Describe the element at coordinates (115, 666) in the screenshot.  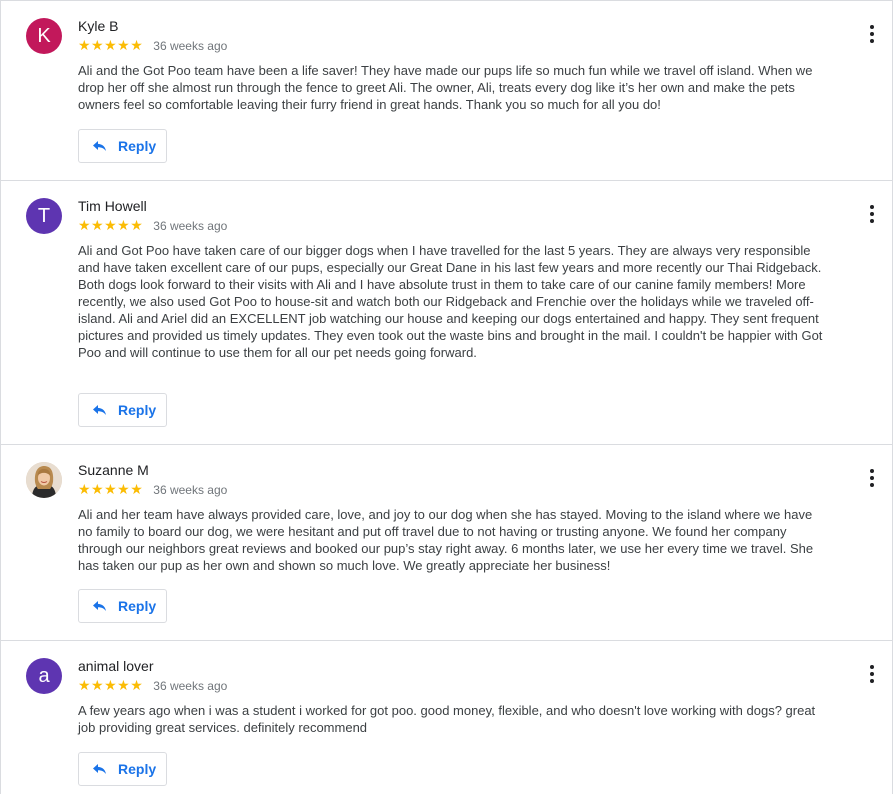
I see `reviewer-name: animal lover` at that location.